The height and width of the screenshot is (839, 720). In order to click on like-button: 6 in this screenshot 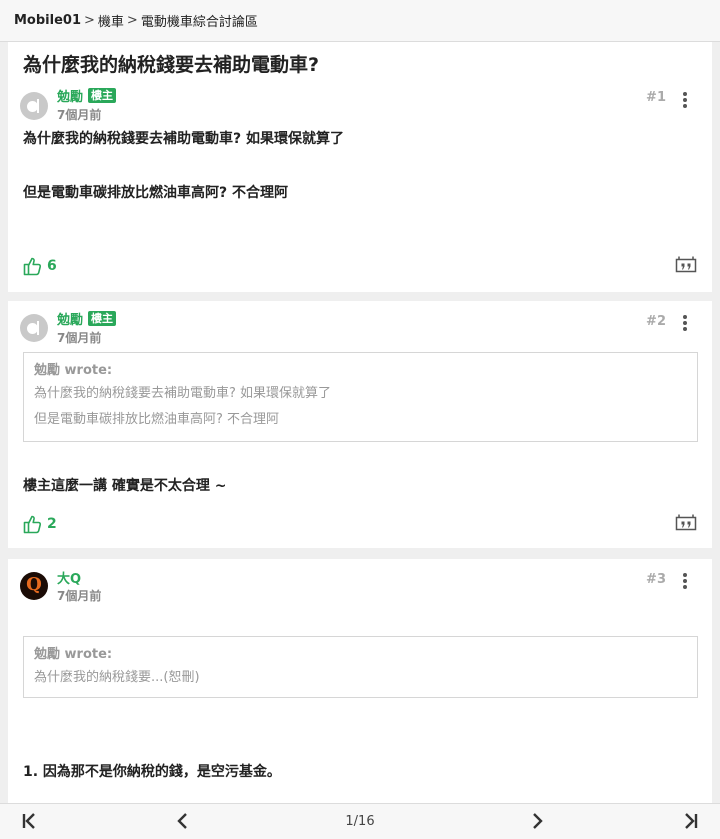, I will do `click(40, 266)`.